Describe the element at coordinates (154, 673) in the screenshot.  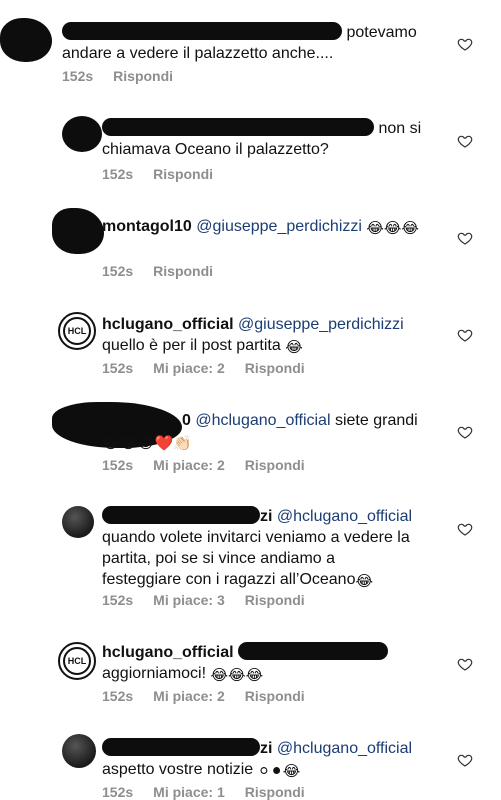
I see `comment-text-line2: aggiorniamoci!` at that location.